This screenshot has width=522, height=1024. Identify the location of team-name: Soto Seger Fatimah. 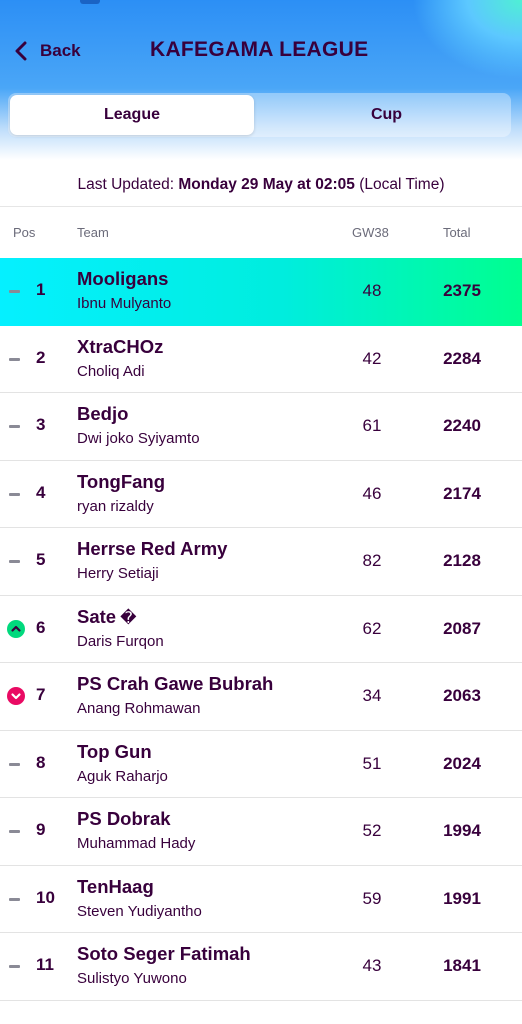
(164, 954).